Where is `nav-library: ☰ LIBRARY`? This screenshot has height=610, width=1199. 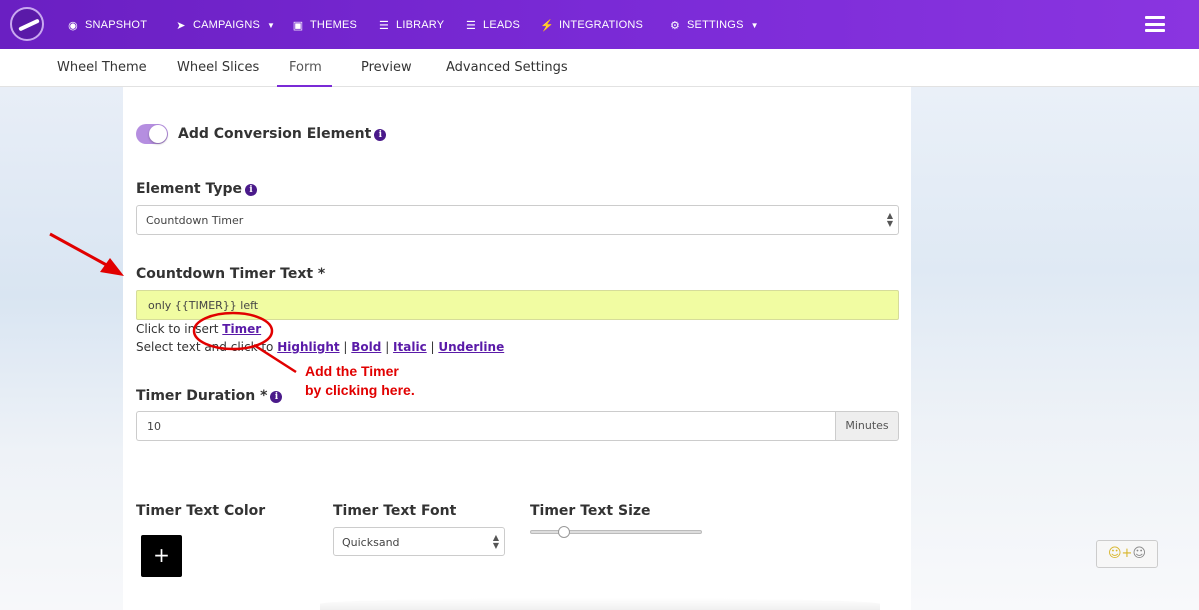 nav-library: ☰ LIBRARY is located at coordinates (410, 25).